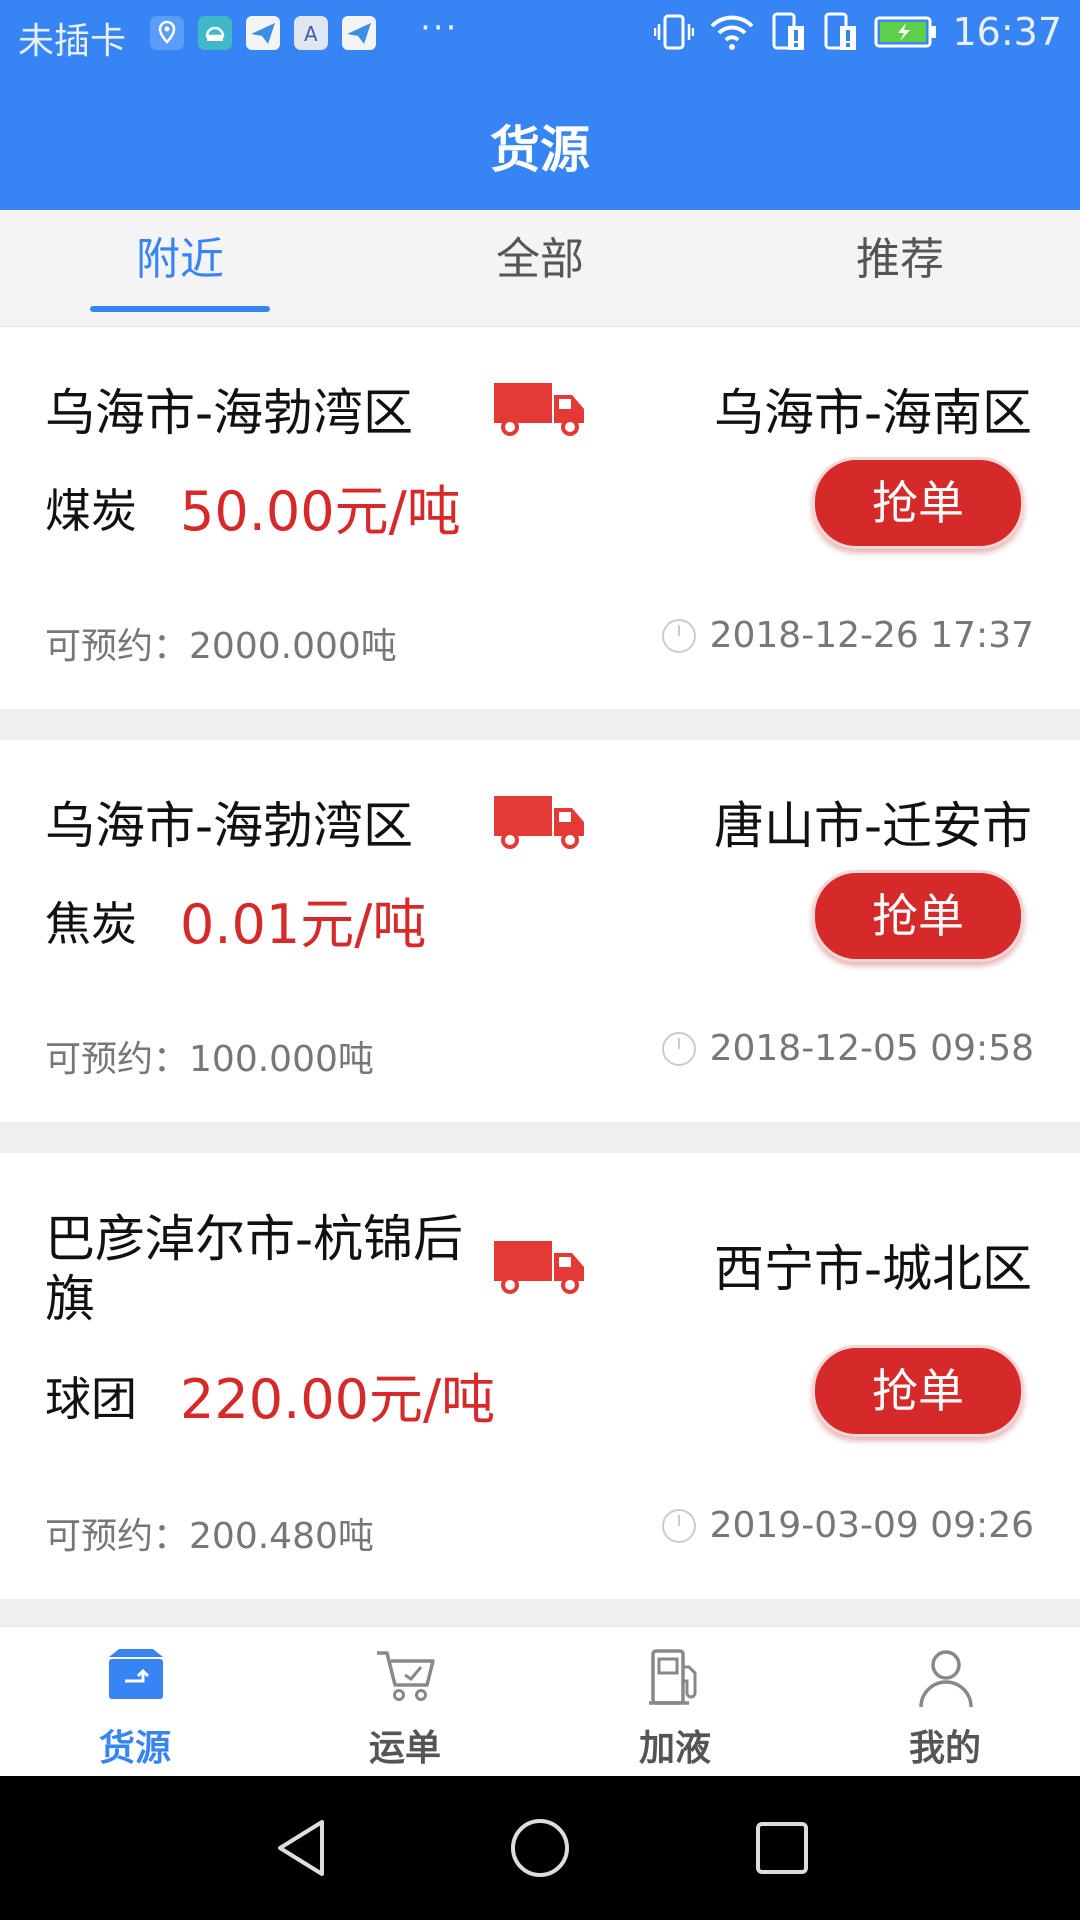 The width and height of the screenshot is (1080, 1920). I want to click on system-status-icons: 16:37, so click(858, 32).